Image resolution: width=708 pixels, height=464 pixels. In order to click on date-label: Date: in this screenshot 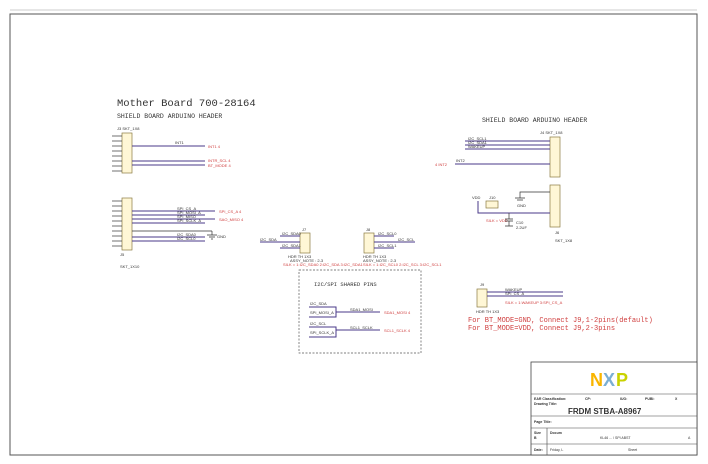, I will do `click(538, 450)`.